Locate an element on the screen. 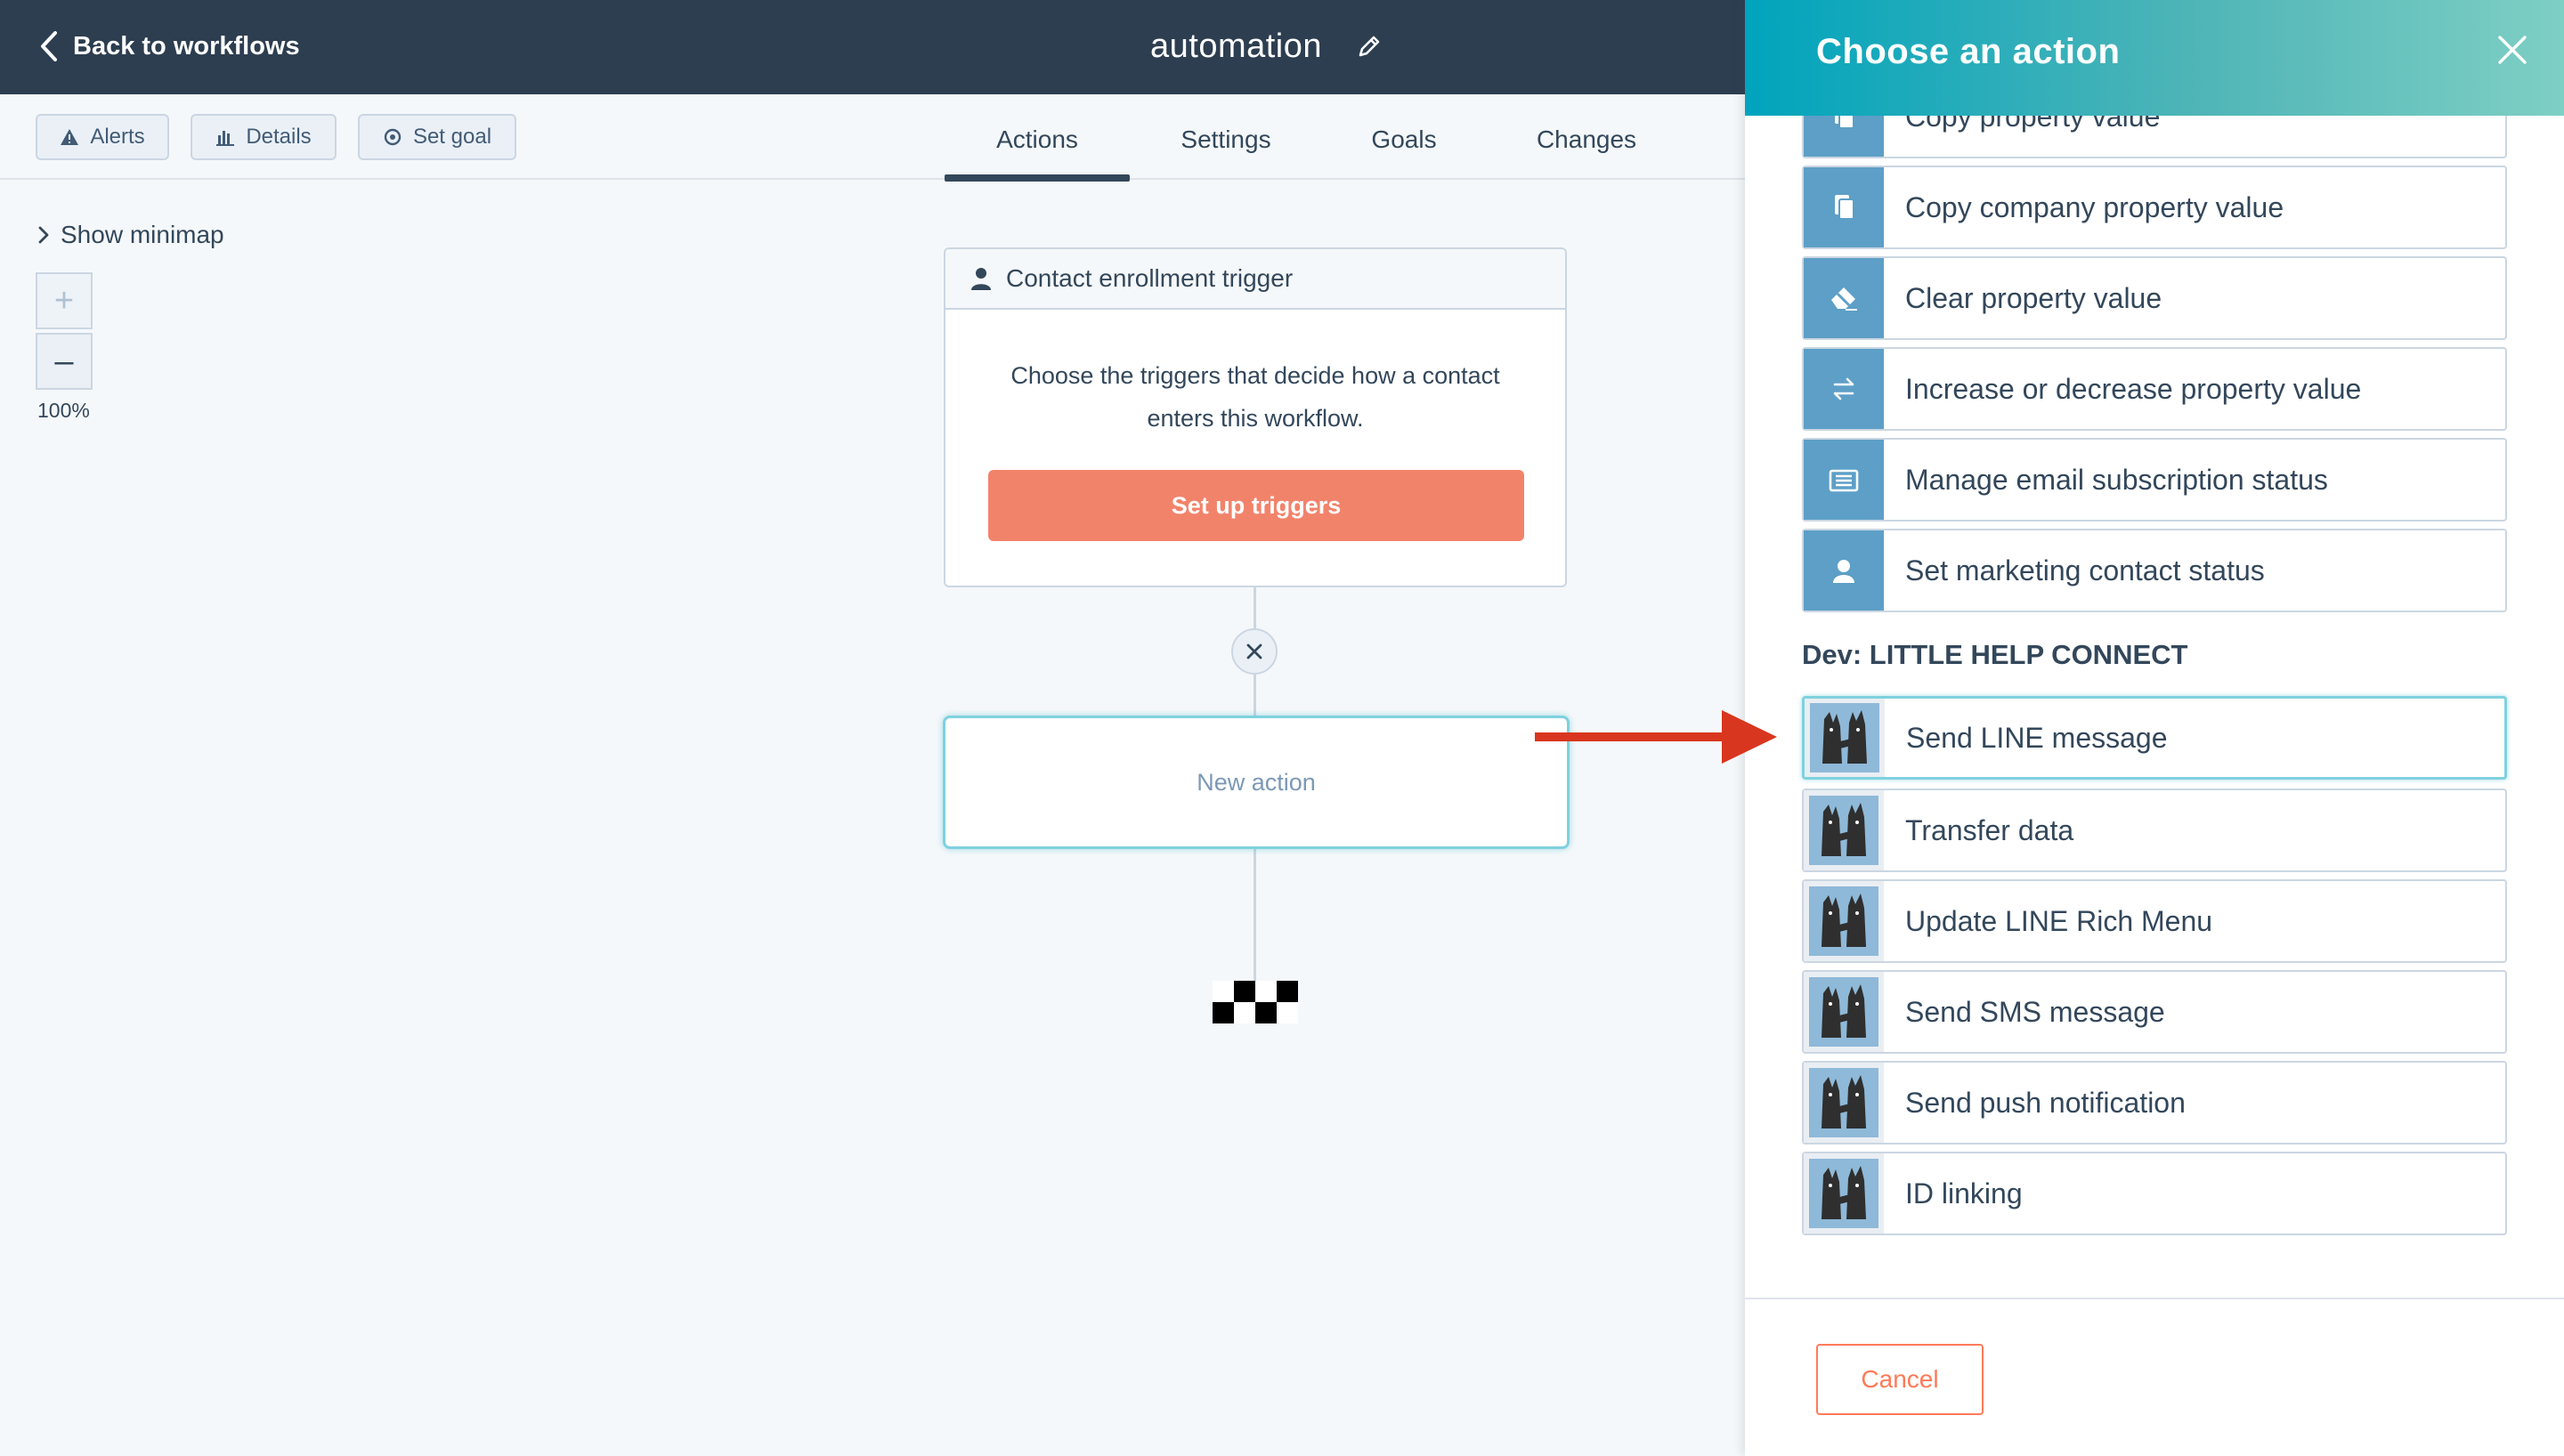 The width and height of the screenshot is (2564, 1456). app-section-title: Dev: LITTLE HELP CONNECT is located at coordinates (1995, 654).